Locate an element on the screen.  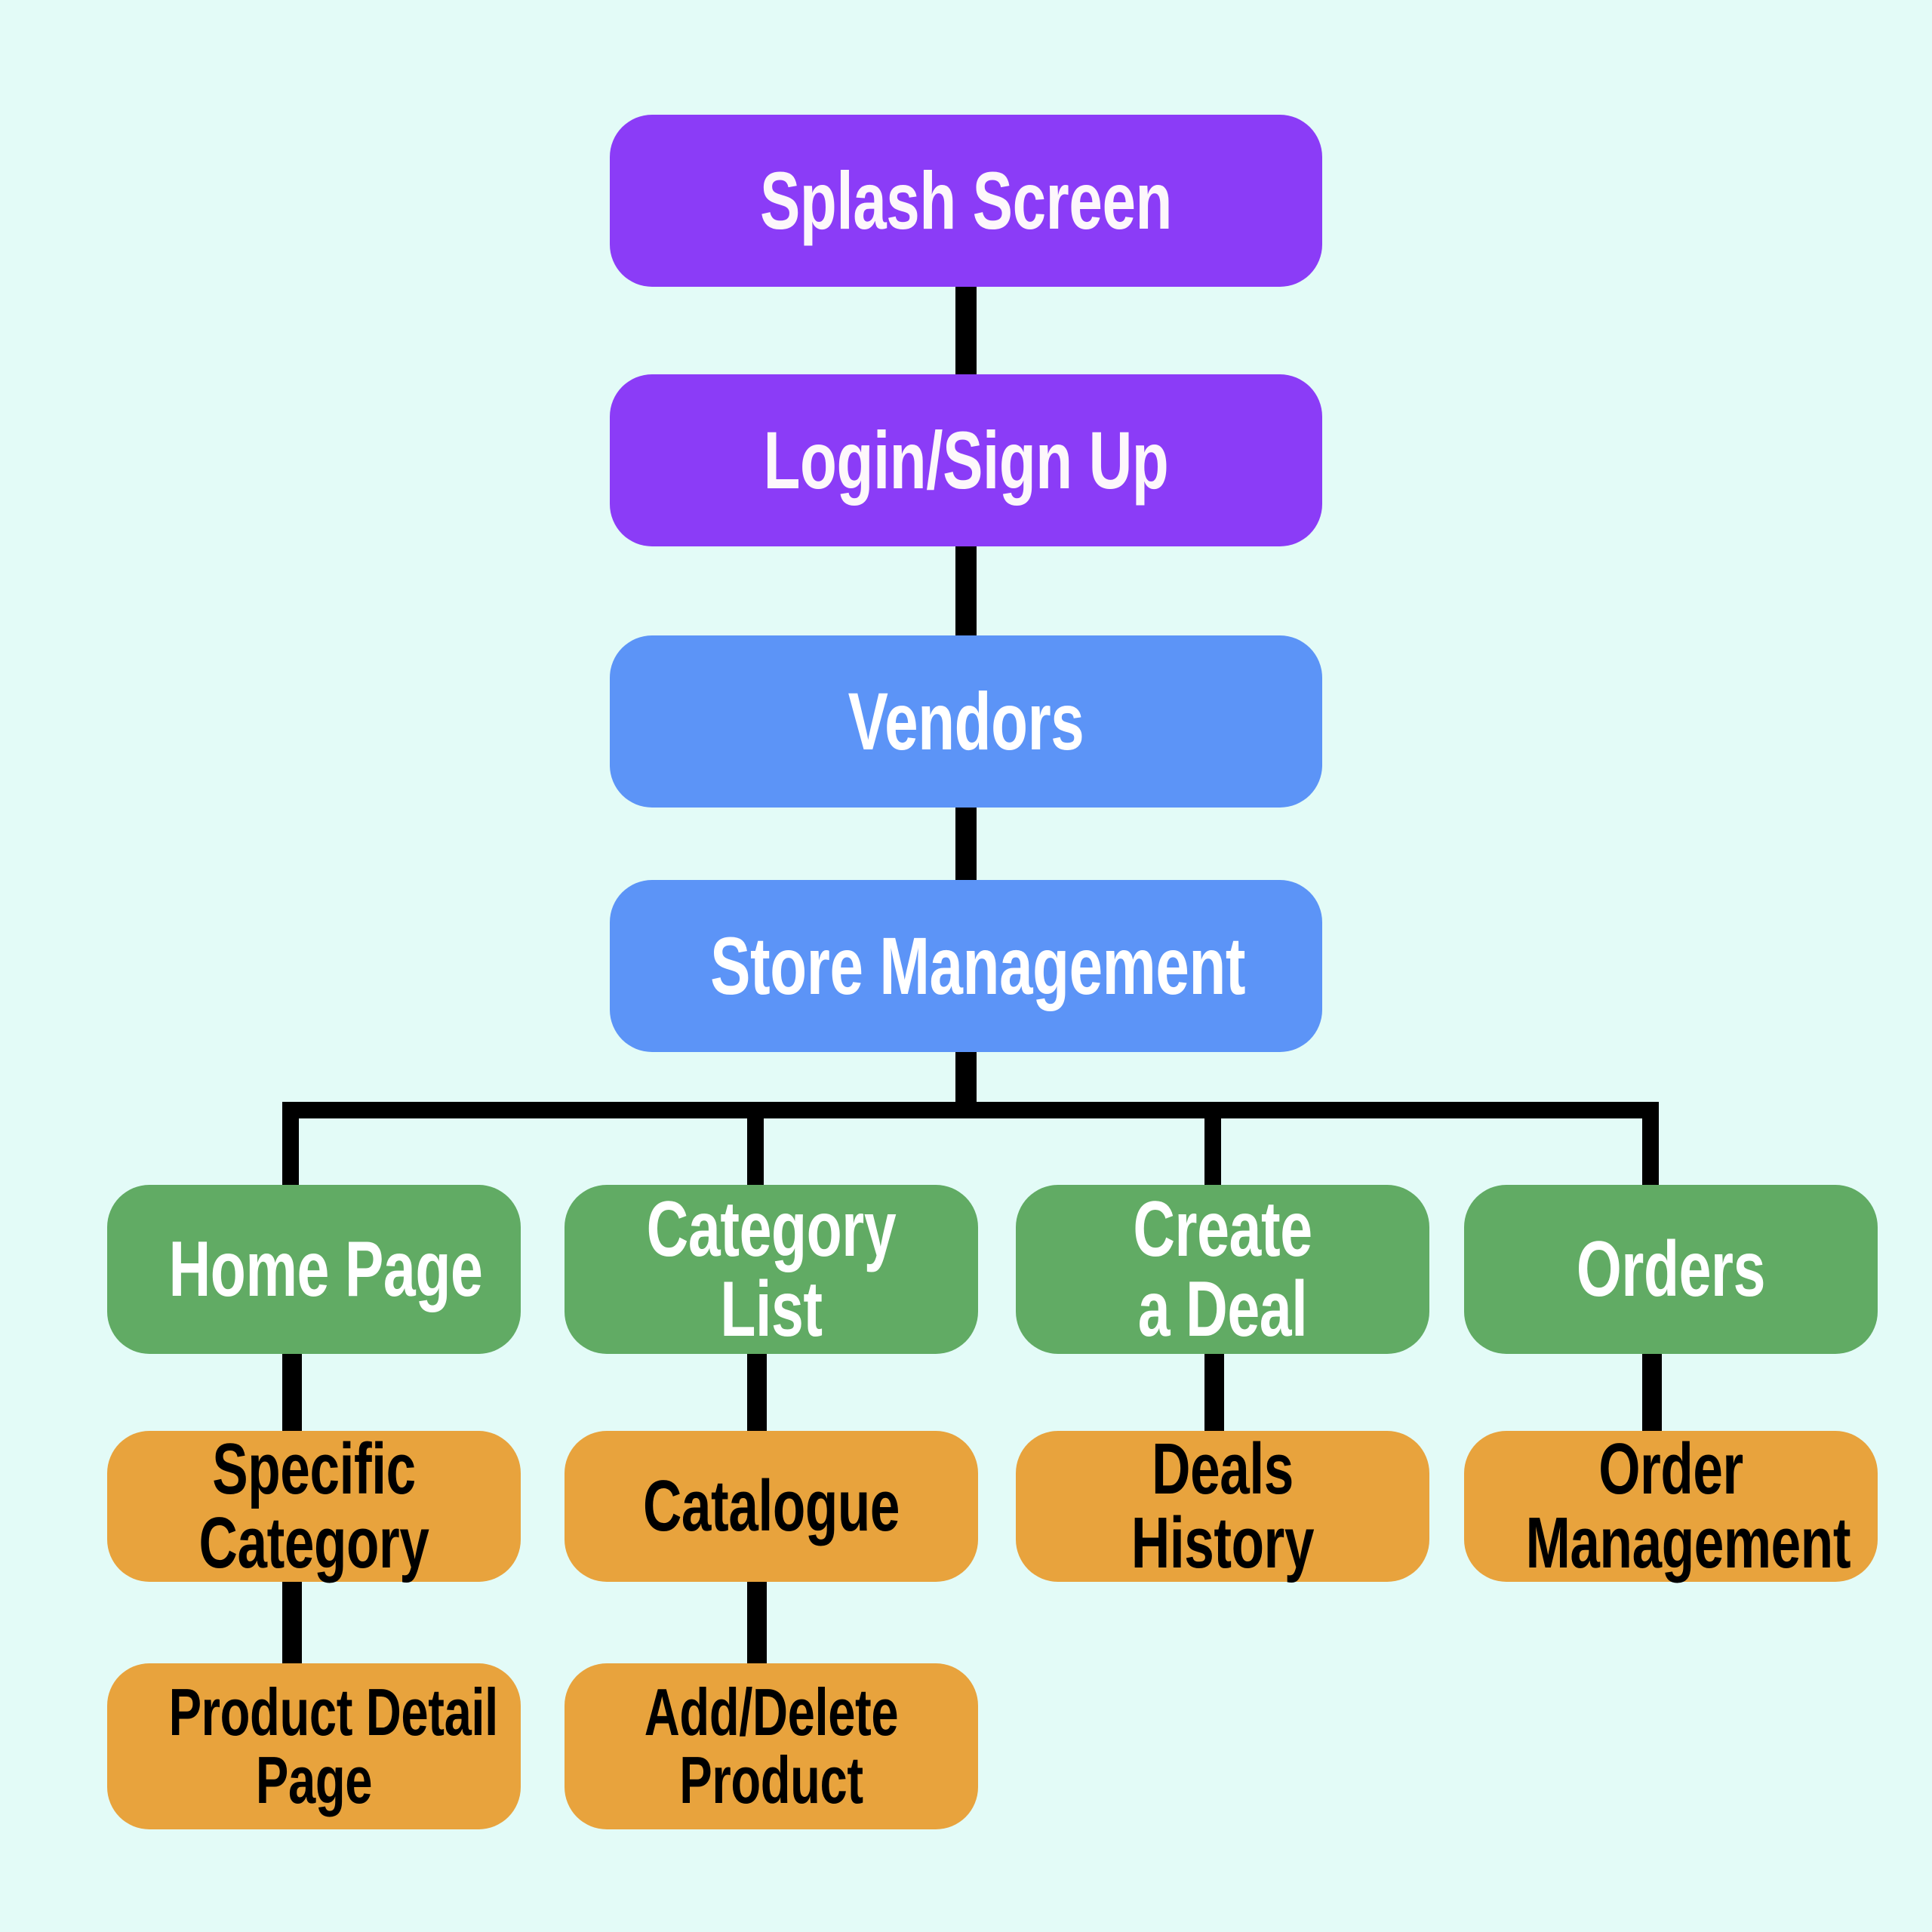
connector-home-speccat is located at coordinates (292, 1393).